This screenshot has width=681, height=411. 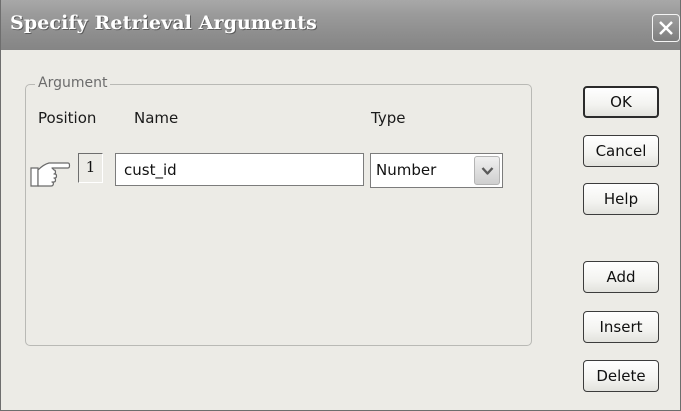 What do you see at coordinates (621, 102) in the screenshot?
I see `ok-button: OK` at bounding box center [621, 102].